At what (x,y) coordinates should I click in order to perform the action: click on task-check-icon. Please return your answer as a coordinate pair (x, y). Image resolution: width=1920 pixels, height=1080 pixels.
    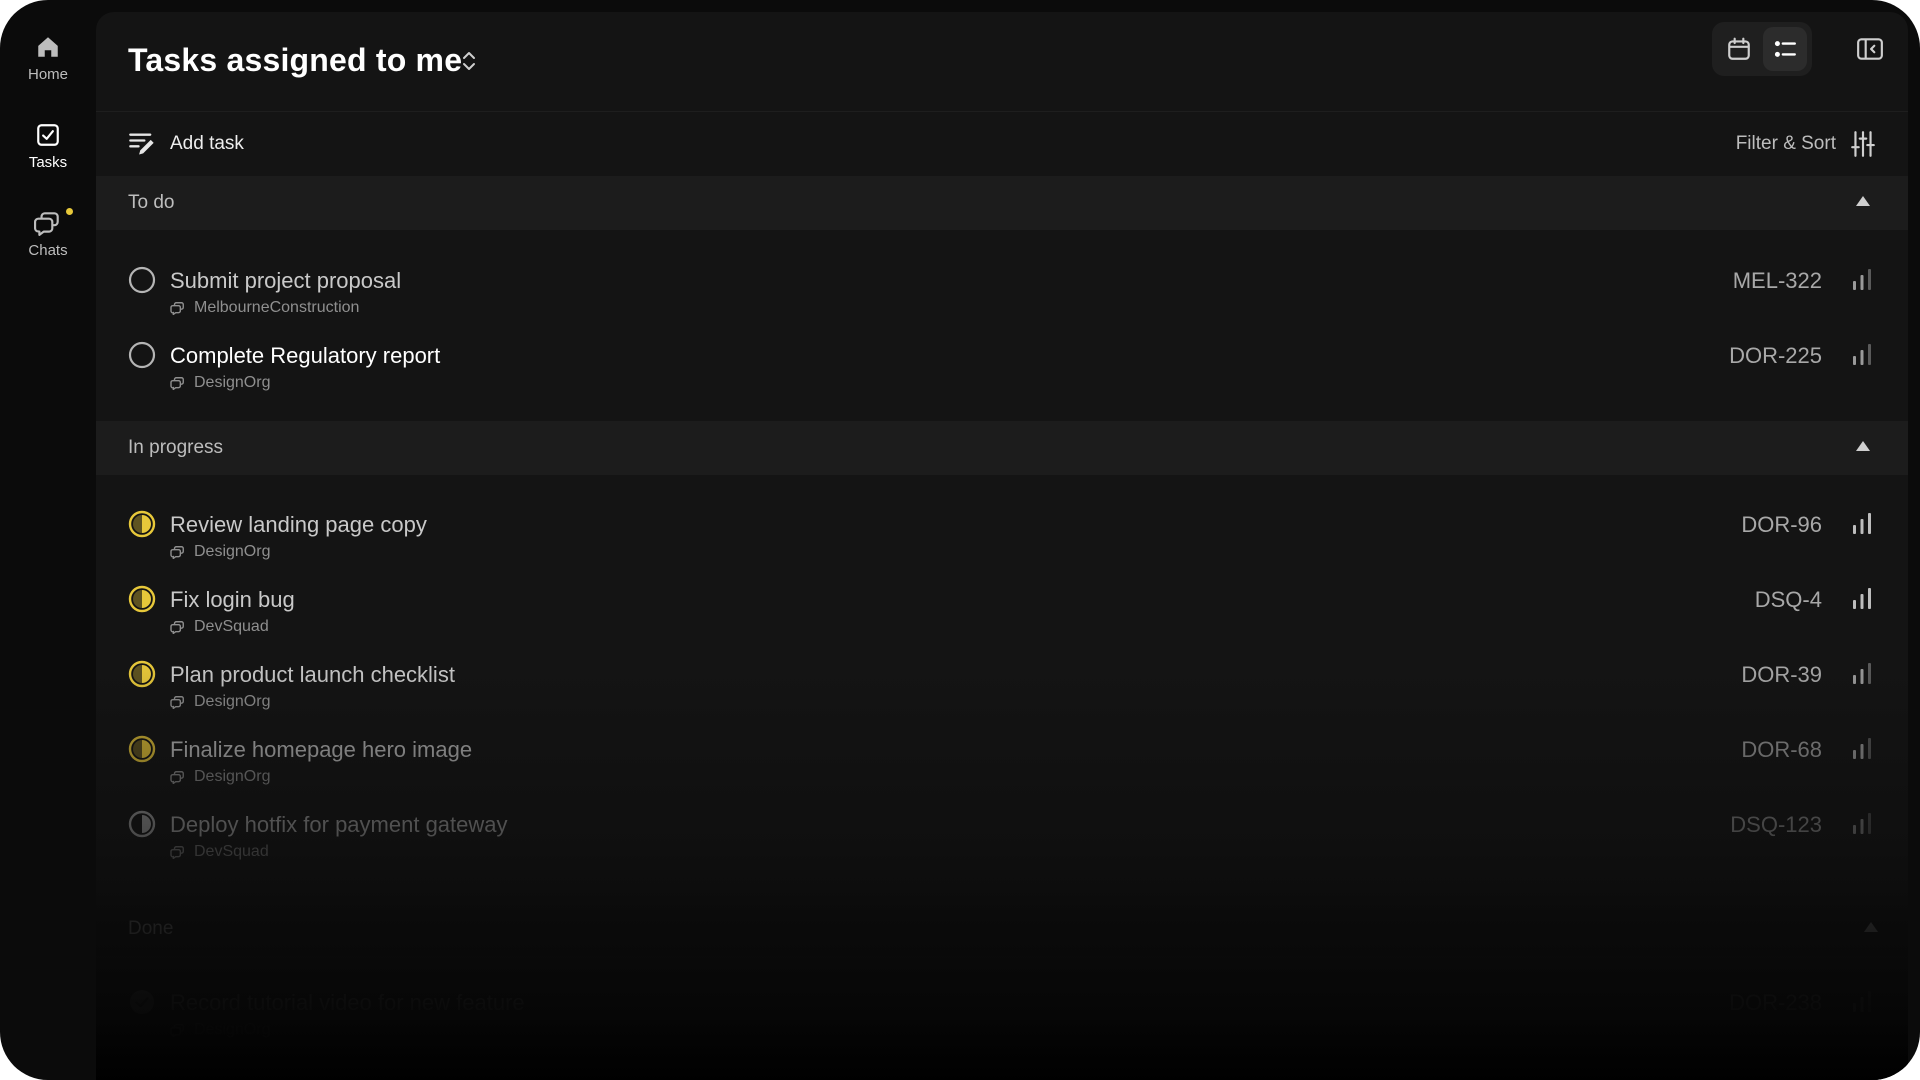
    Looking at the image, I should click on (48, 134).